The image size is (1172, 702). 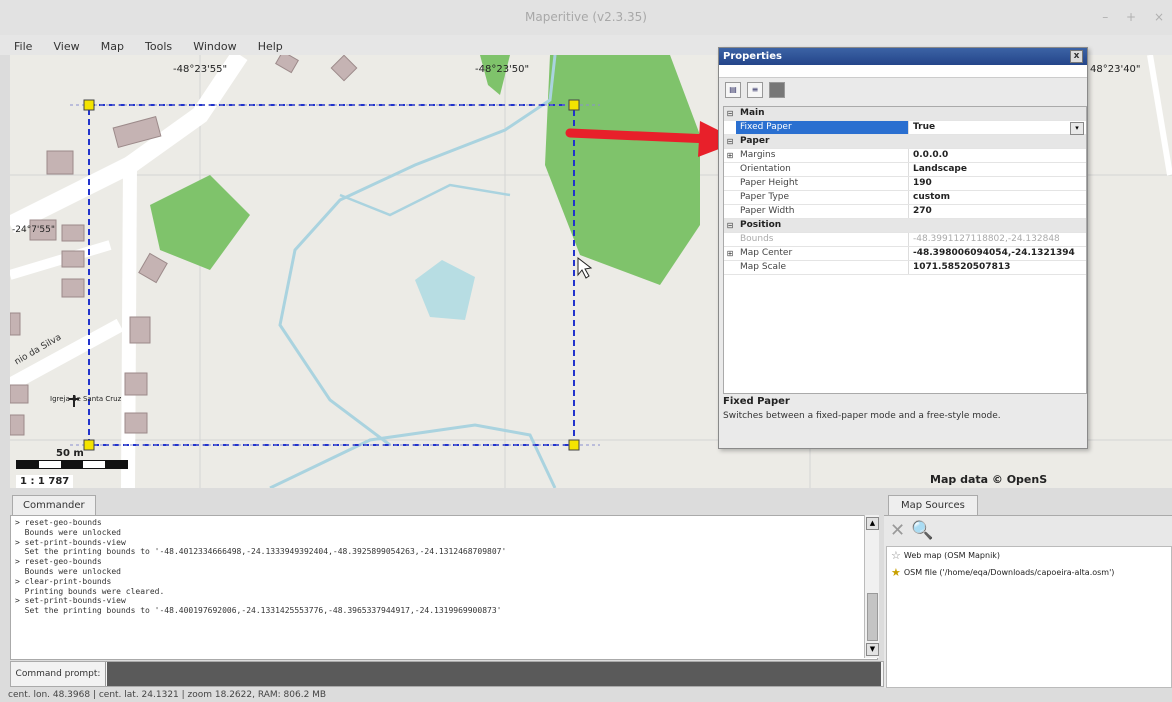 I want to click on property-key: Bounds, so click(x=822, y=239).